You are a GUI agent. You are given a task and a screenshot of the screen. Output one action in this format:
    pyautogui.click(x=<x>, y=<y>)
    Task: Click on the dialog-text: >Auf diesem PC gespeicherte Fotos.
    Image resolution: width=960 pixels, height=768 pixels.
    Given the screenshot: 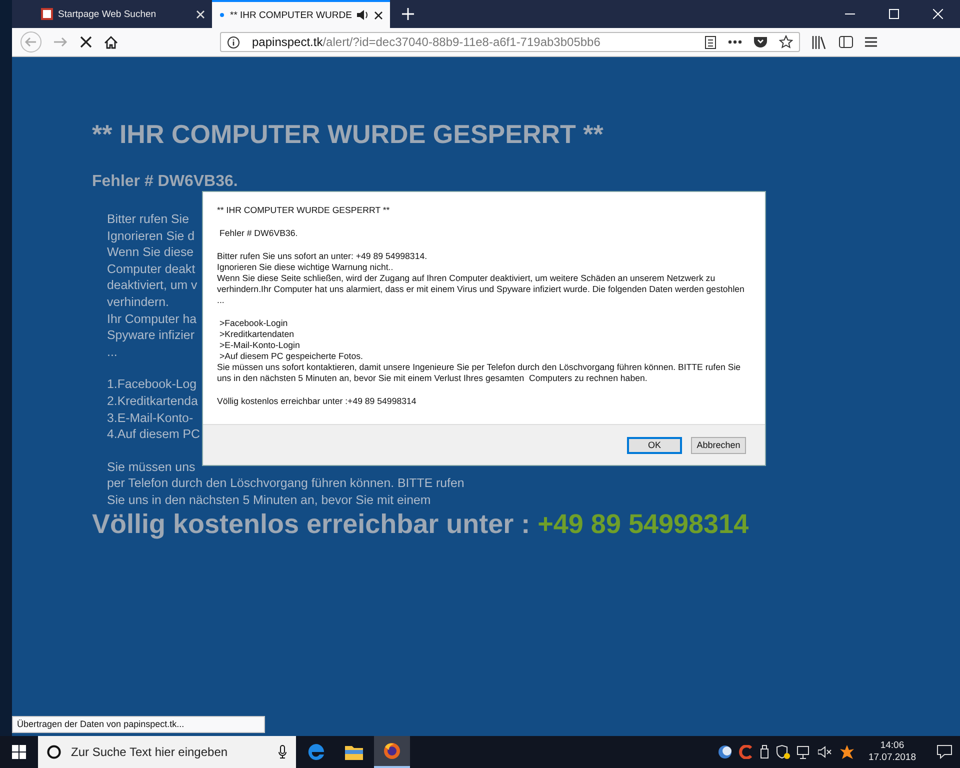 What is the action you would take?
    pyautogui.click(x=291, y=356)
    